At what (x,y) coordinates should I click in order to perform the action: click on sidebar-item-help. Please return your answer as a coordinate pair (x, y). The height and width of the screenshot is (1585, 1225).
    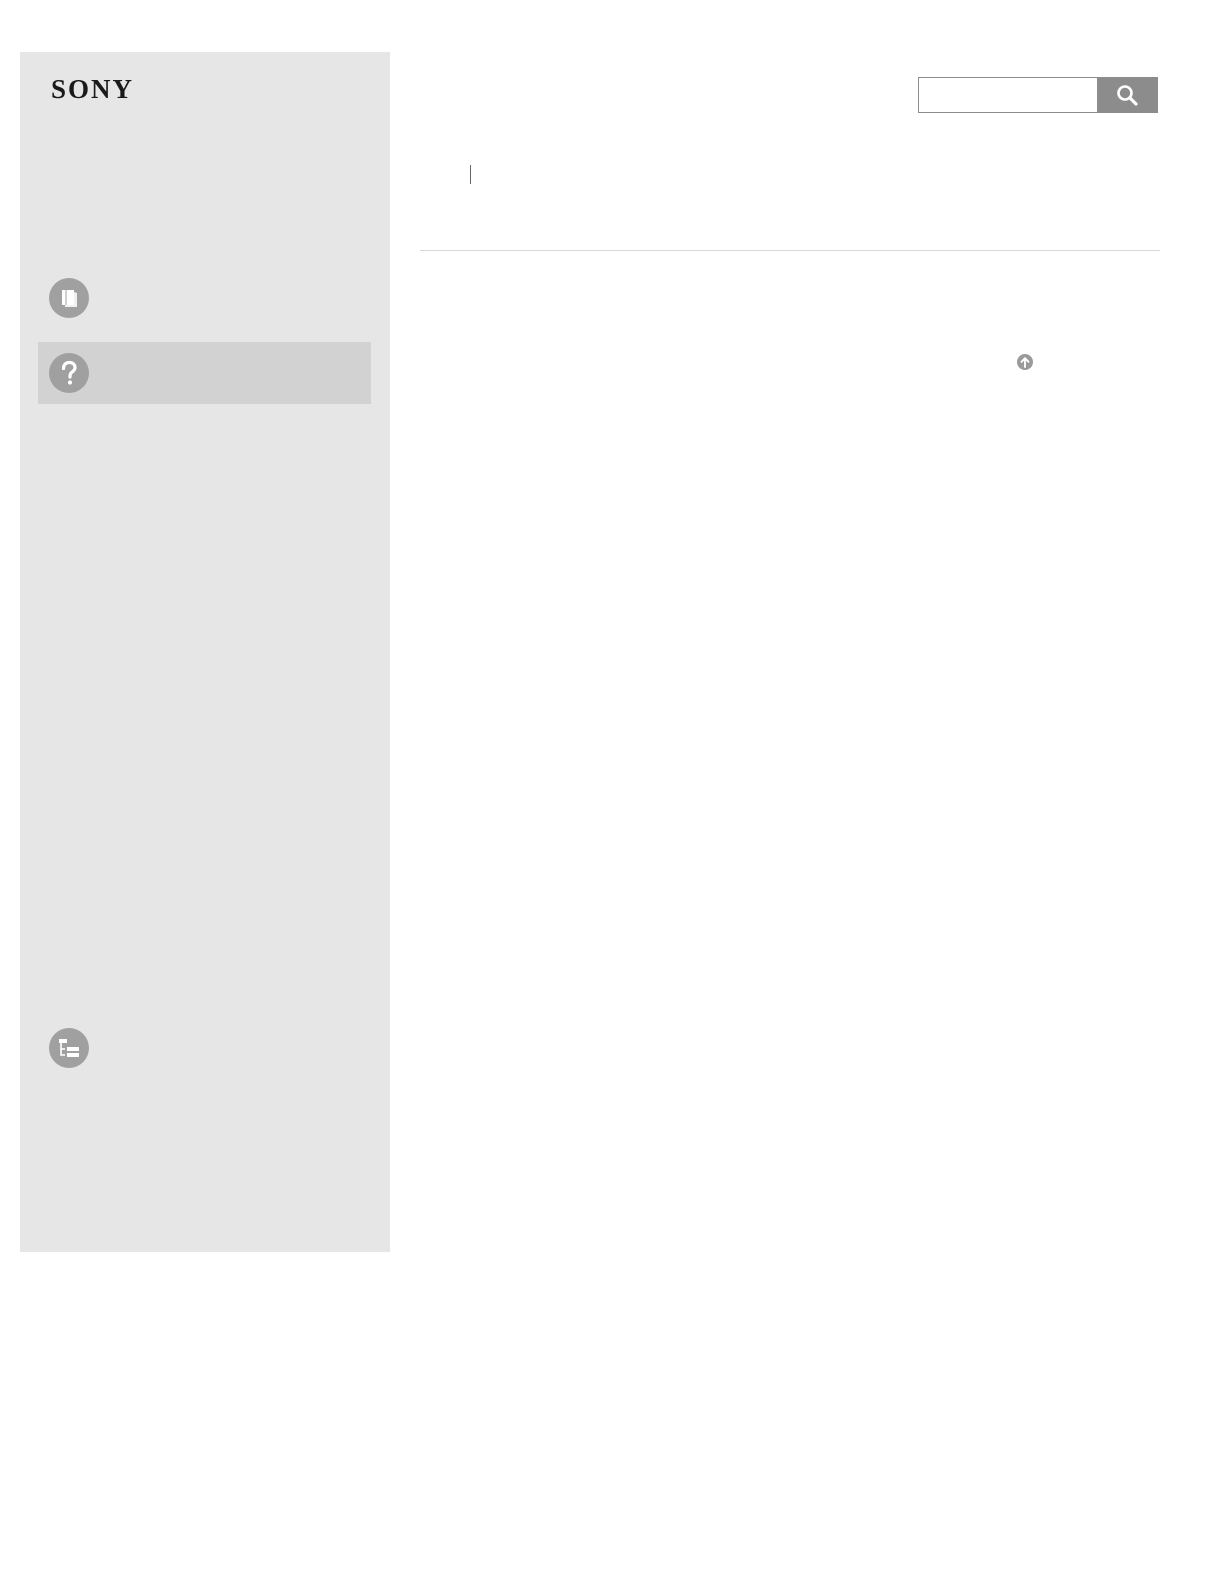
    Looking at the image, I should click on (204, 373).